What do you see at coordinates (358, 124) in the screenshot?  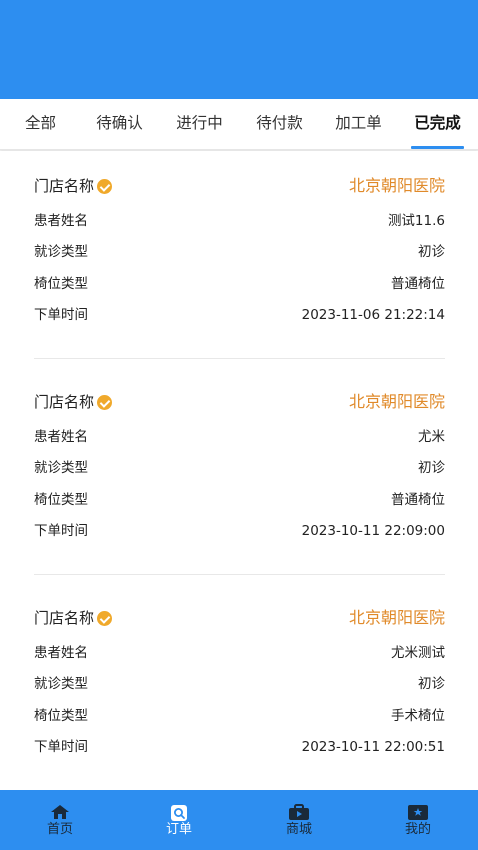 I see `tab-processing-order: 加工单` at bounding box center [358, 124].